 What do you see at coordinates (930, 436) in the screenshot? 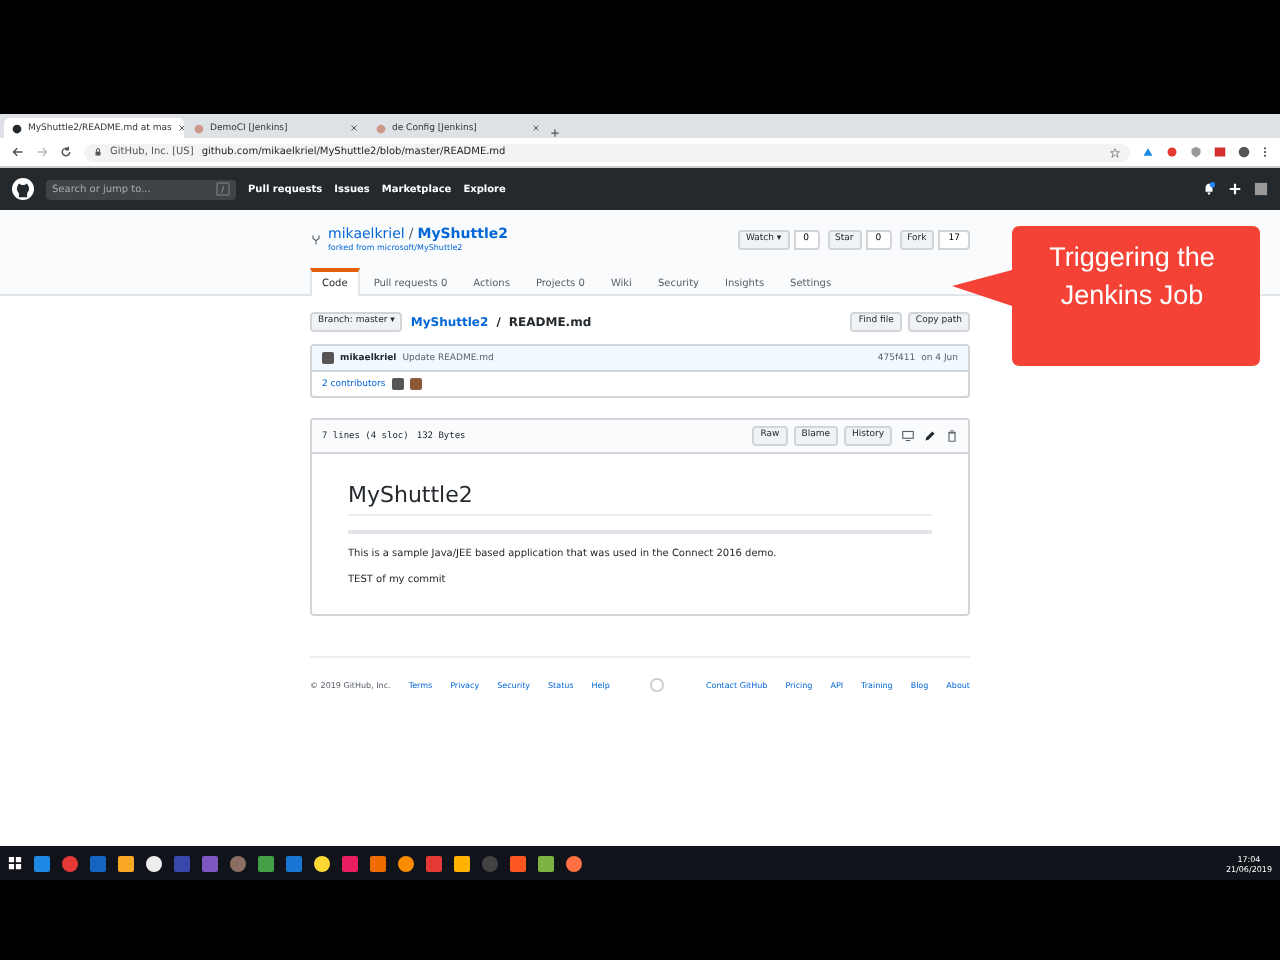
I see `pencil-icon` at bounding box center [930, 436].